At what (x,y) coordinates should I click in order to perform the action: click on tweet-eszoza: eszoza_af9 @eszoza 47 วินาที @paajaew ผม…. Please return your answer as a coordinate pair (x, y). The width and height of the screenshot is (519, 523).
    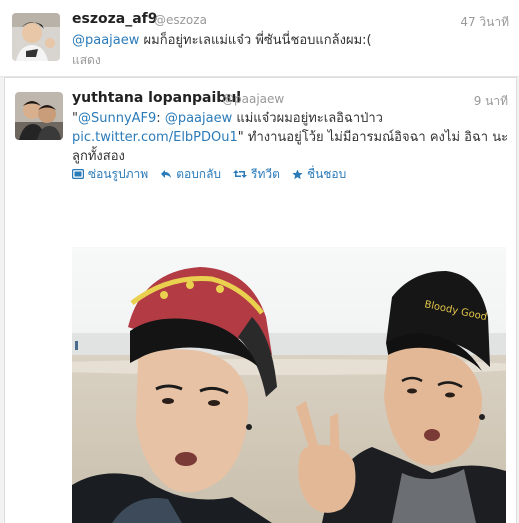
    Looking at the image, I should click on (259, 38).